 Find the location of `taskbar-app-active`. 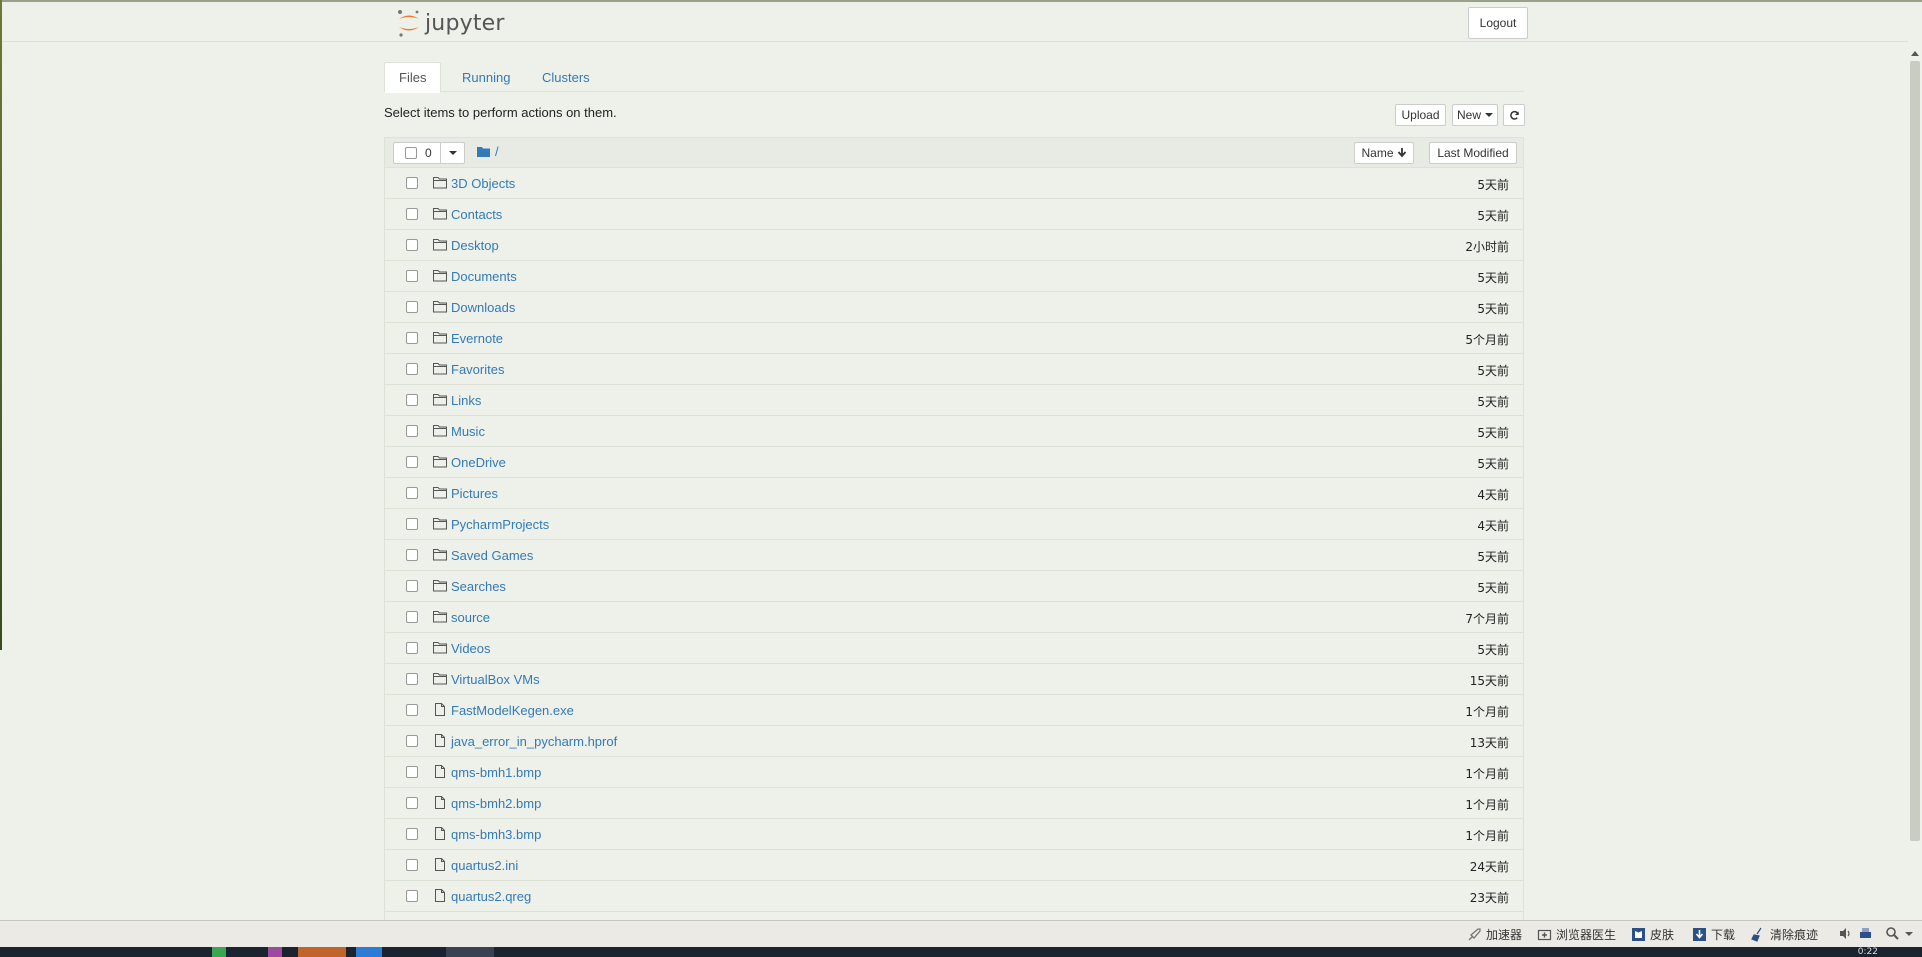

taskbar-app-active is located at coordinates (322, 952).